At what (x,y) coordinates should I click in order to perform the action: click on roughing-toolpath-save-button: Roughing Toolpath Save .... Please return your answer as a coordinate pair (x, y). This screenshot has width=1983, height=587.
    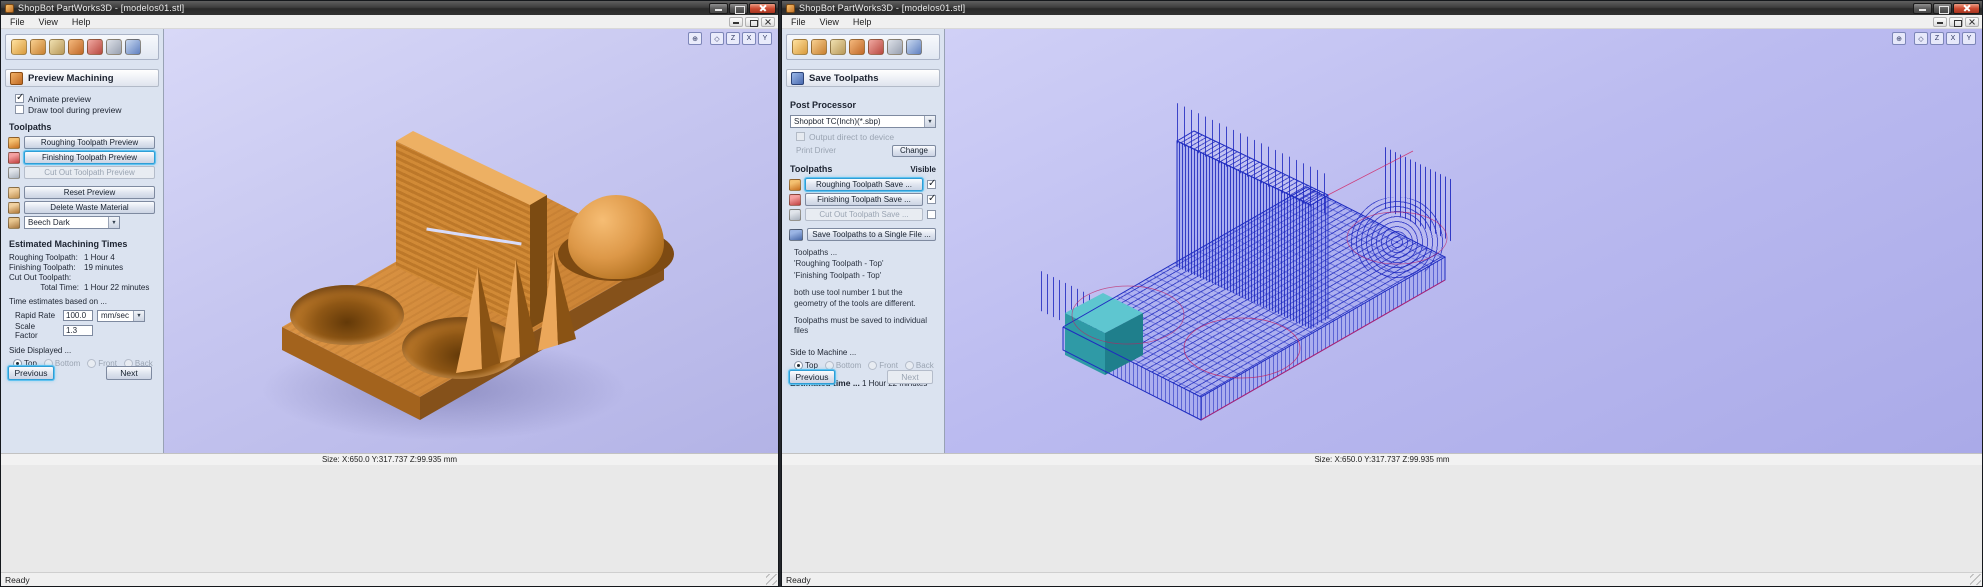
    Looking at the image, I should click on (864, 184).